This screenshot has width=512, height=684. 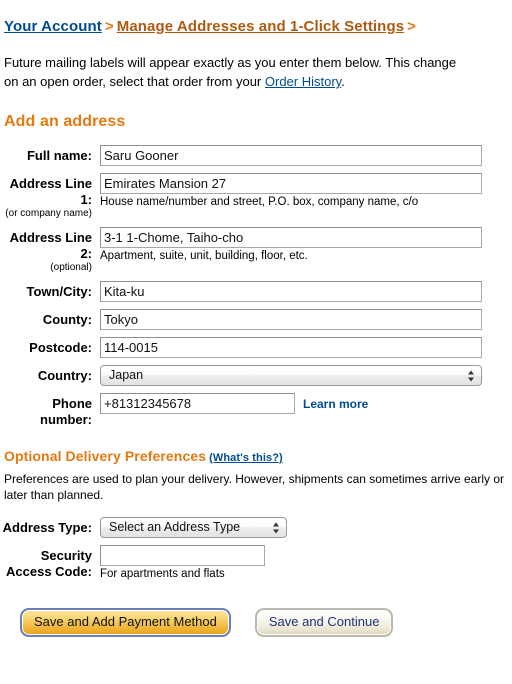 I want to click on breadcrumb-link-manage-addresses: Manage Addresses and 1-Click Settings, so click(x=260, y=26).